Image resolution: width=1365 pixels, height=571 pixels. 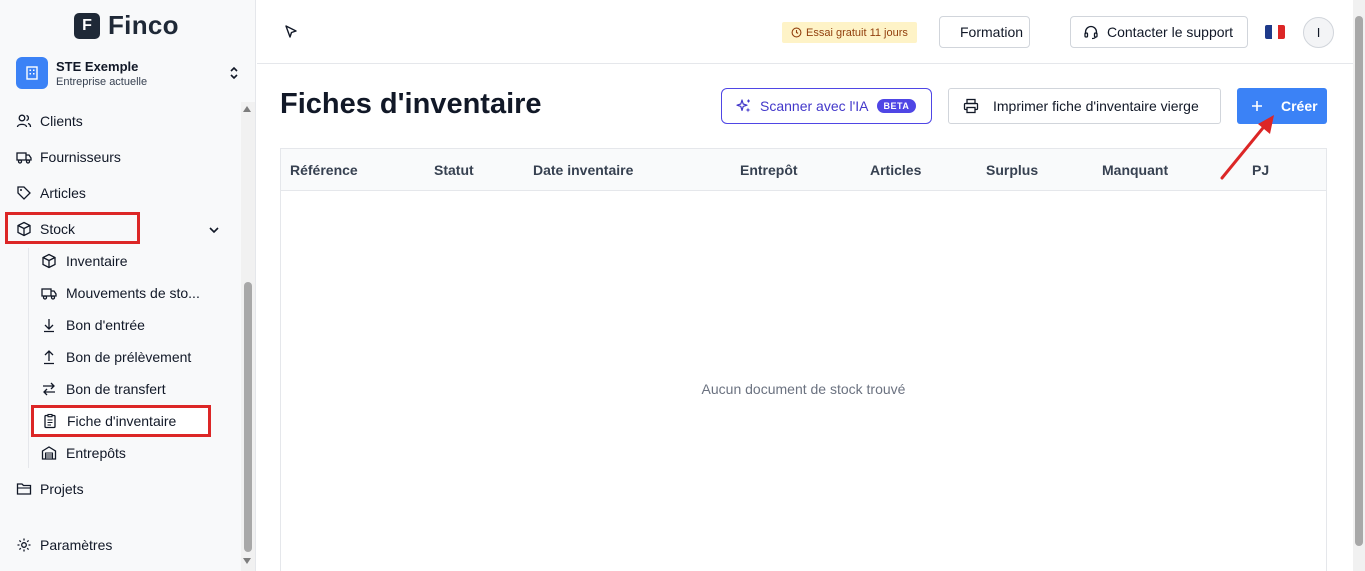 I want to click on support-button: Contacter le support, so click(x=1159, y=32).